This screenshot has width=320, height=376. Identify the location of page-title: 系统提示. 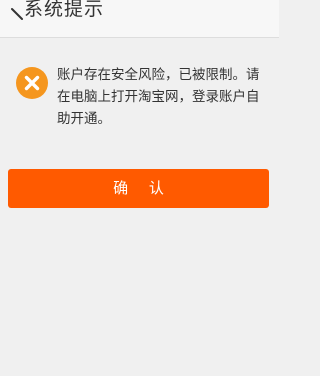
(64, 10).